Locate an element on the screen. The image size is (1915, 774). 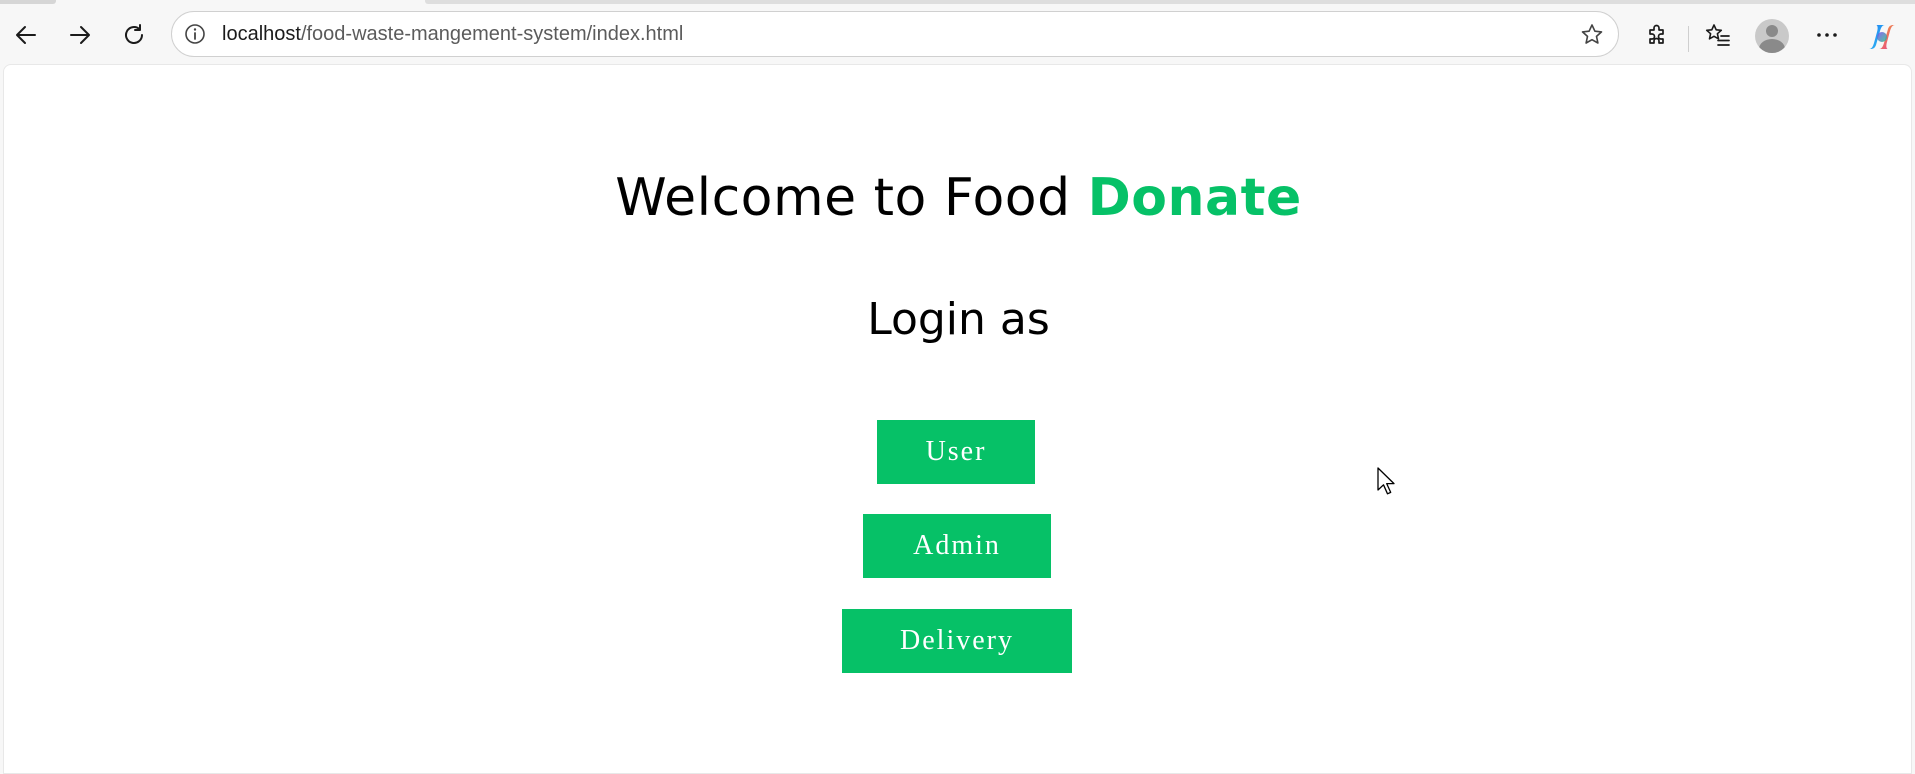
site-info-button is located at coordinates (195, 34).